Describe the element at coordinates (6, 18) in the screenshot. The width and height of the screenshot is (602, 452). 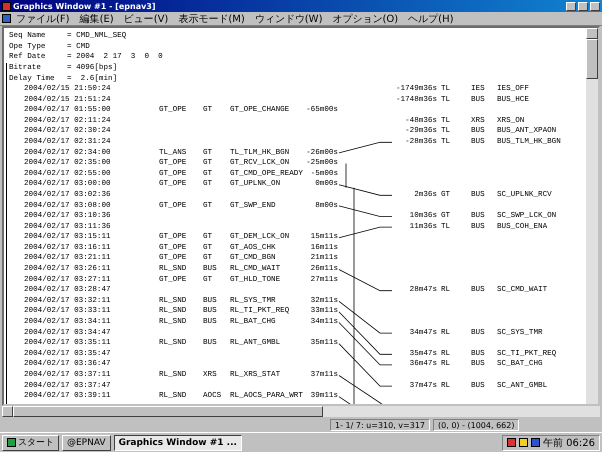
I see `document-icon` at that location.